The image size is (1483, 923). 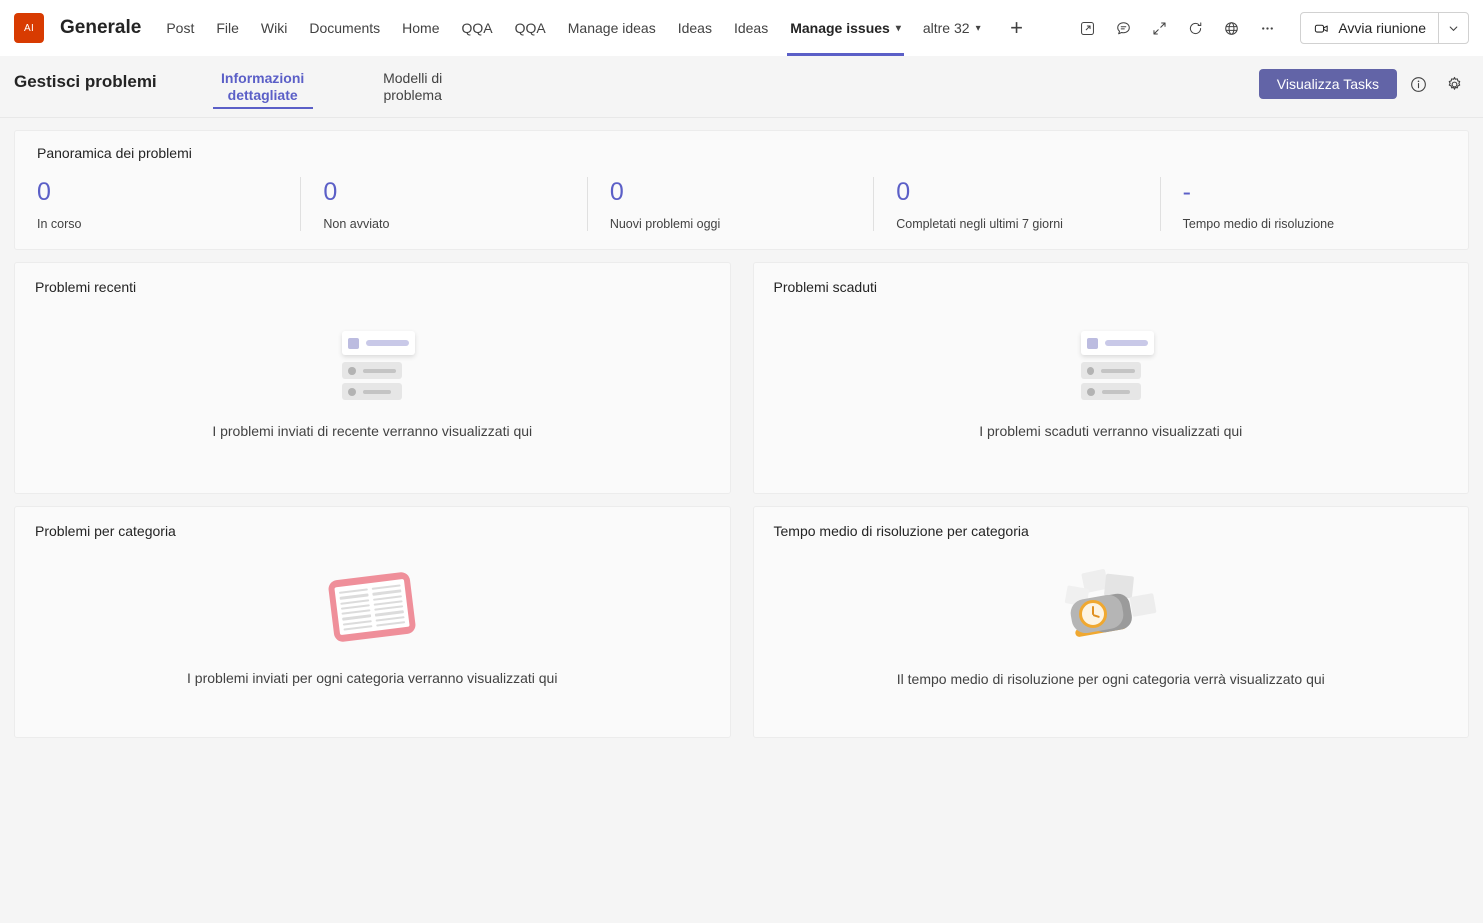 What do you see at coordinates (1322, 28) in the screenshot?
I see `camera-icon` at bounding box center [1322, 28].